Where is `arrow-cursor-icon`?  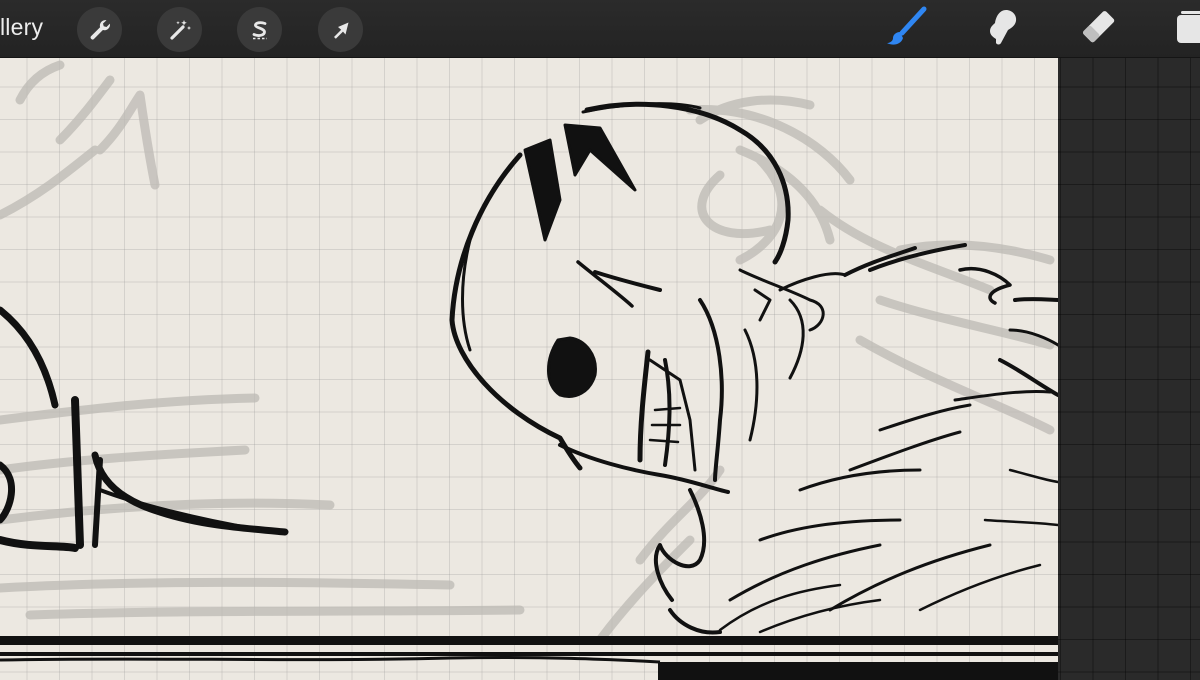
arrow-cursor-icon is located at coordinates (341, 30).